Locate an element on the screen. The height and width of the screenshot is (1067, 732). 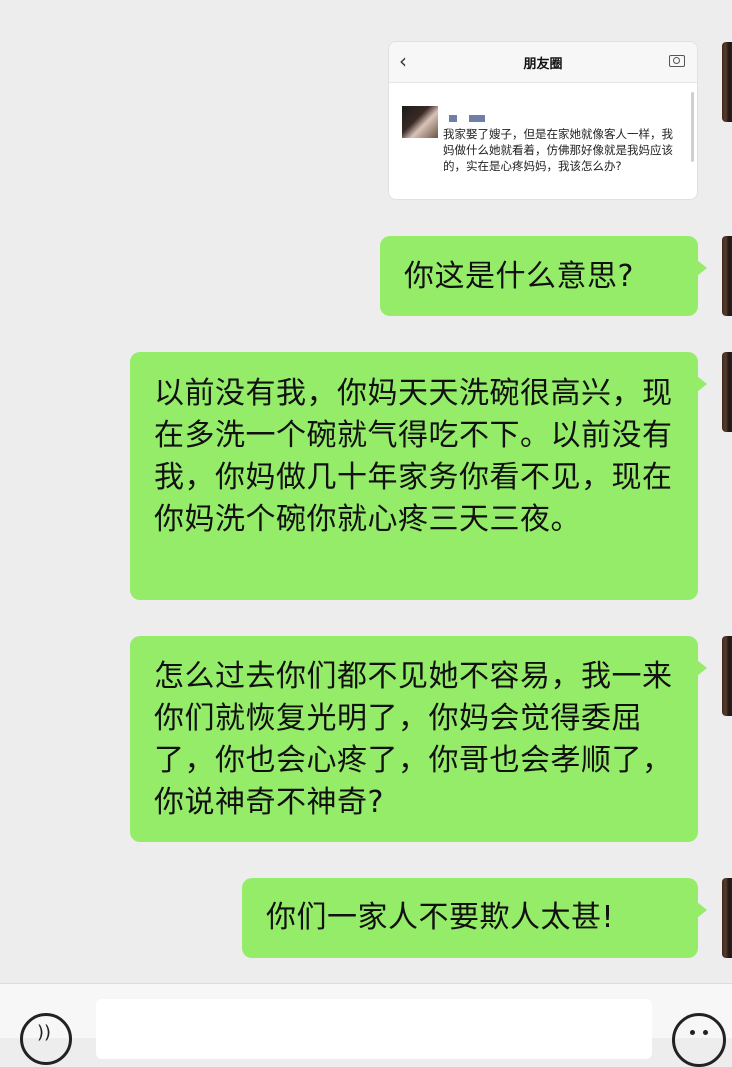
message-text: 你们一家人不要欺人太甚! is located at coordinates (440, 917).